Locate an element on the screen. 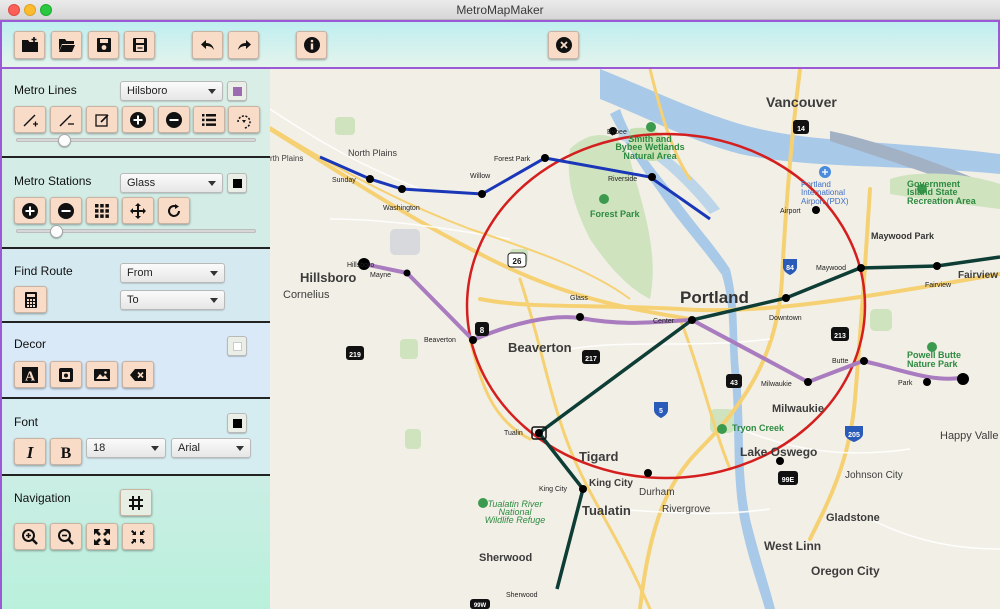 The width and height of the screenshot is (1000, 609). zoom-in-button is located at coordinates (30, 536).